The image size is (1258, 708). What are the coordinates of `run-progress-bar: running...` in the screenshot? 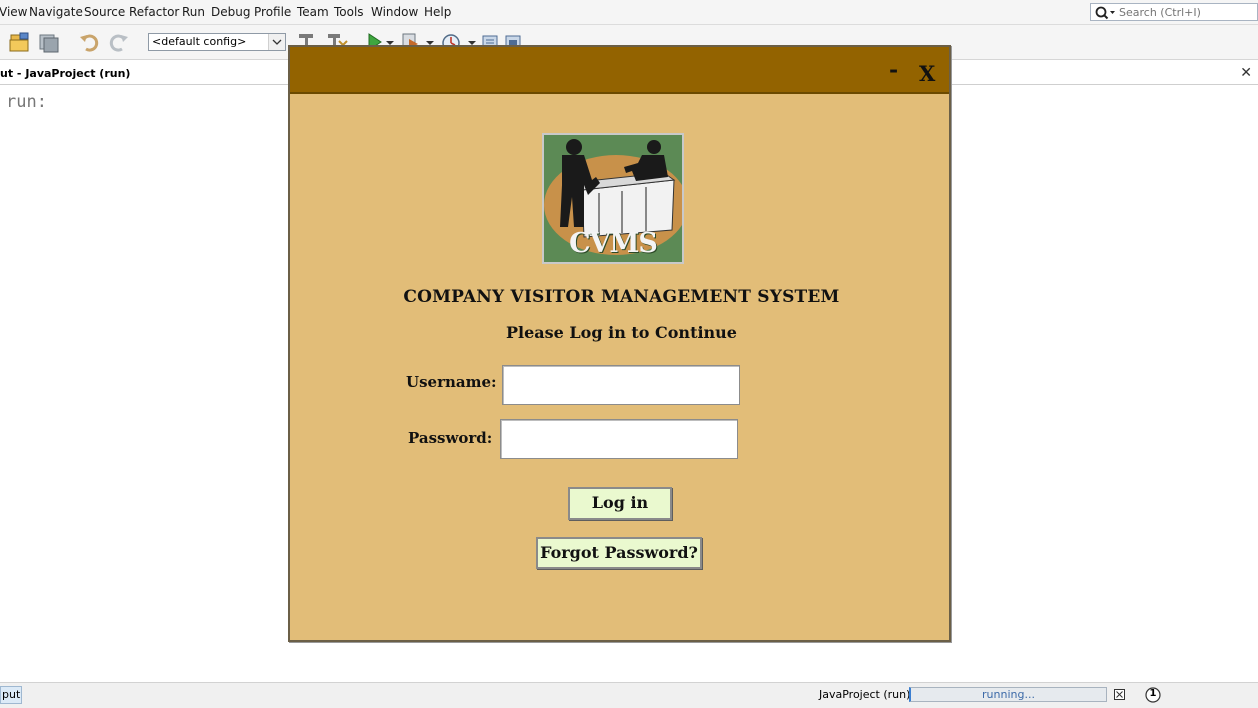 It's located at (1008, 694).